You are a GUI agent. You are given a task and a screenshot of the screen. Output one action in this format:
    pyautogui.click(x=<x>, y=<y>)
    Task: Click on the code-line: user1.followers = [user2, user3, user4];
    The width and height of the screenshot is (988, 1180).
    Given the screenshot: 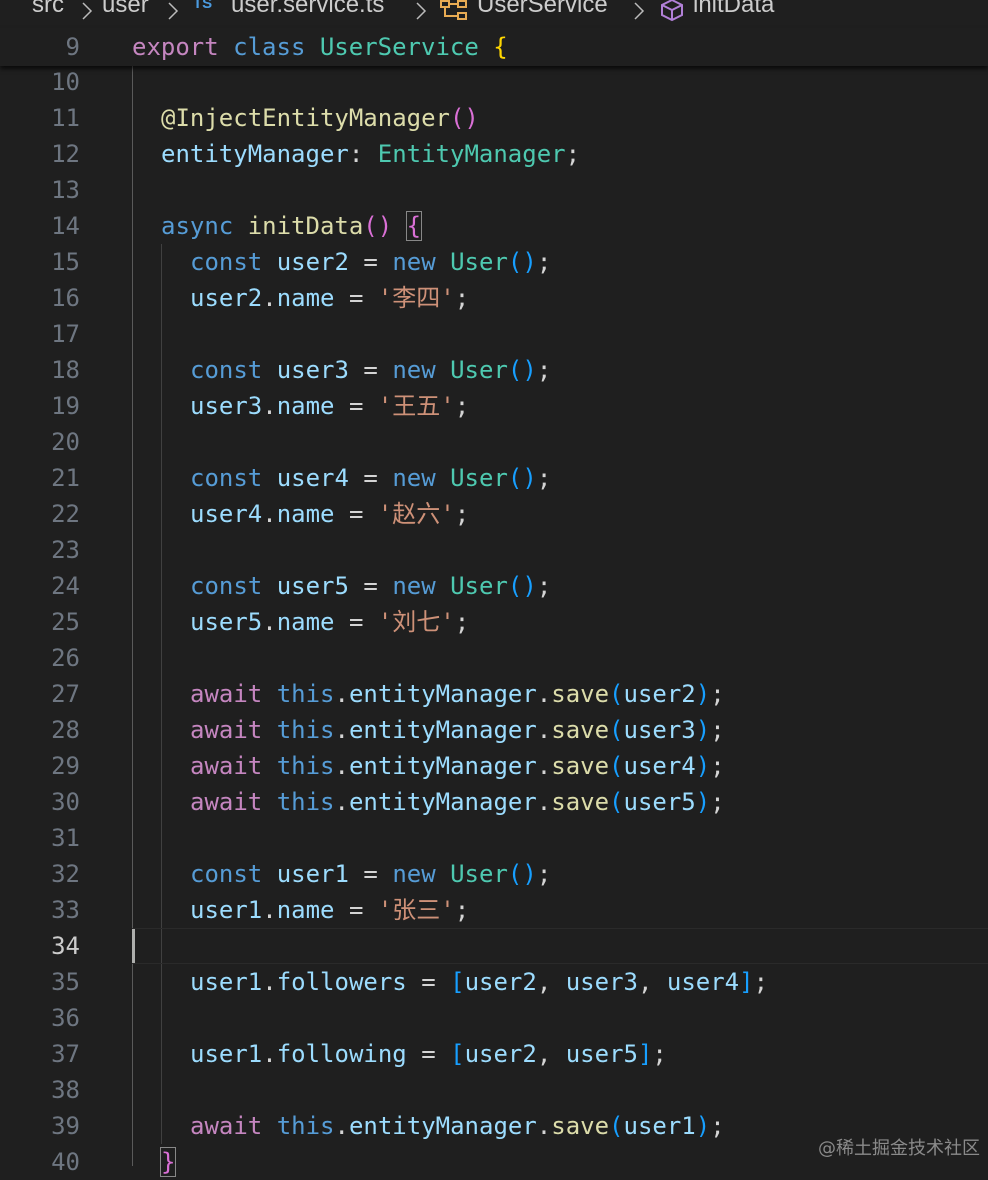 What is the action you would take?
    pyautogui.click(x=479, y=982)
    